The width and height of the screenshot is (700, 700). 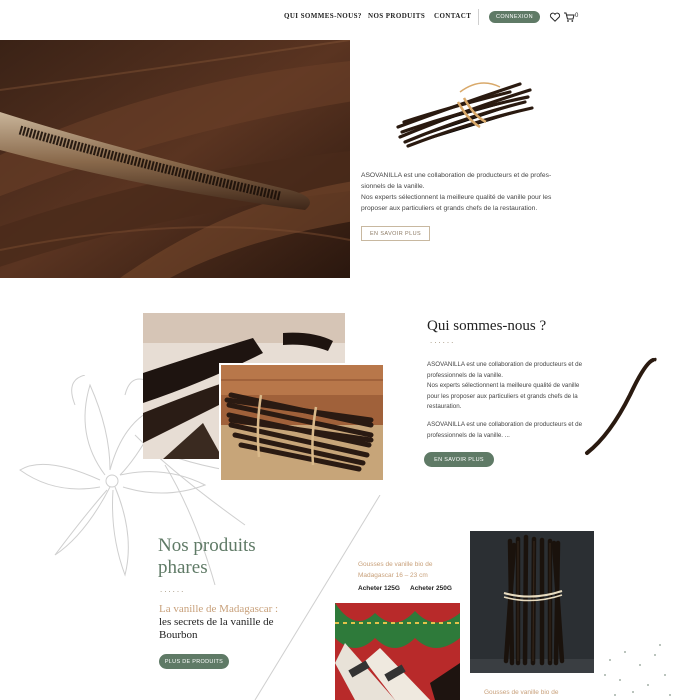 What do you see at coordinates (396, 16) in the screenshot?
I see `nav-link-produits: NOS PRODUITS` at bounding box center [396, 16].